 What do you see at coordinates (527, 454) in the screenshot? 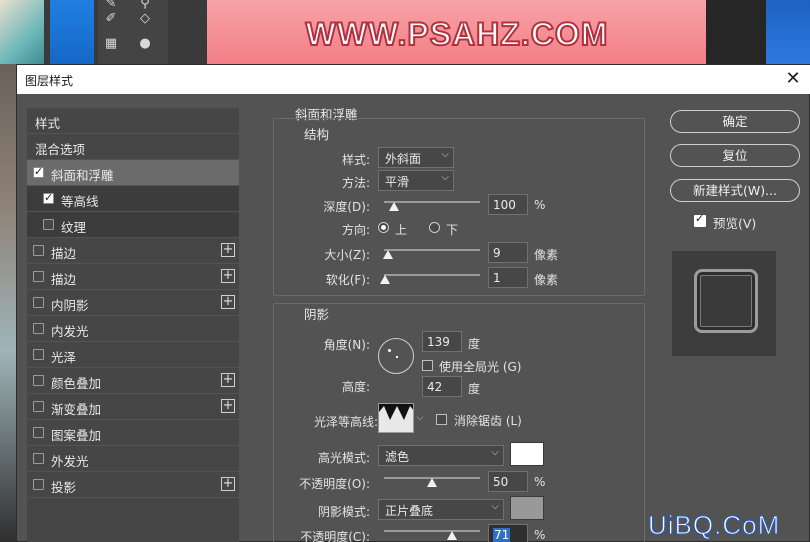
I see `highlight-color-swatch` at bounding box center [527, 454].